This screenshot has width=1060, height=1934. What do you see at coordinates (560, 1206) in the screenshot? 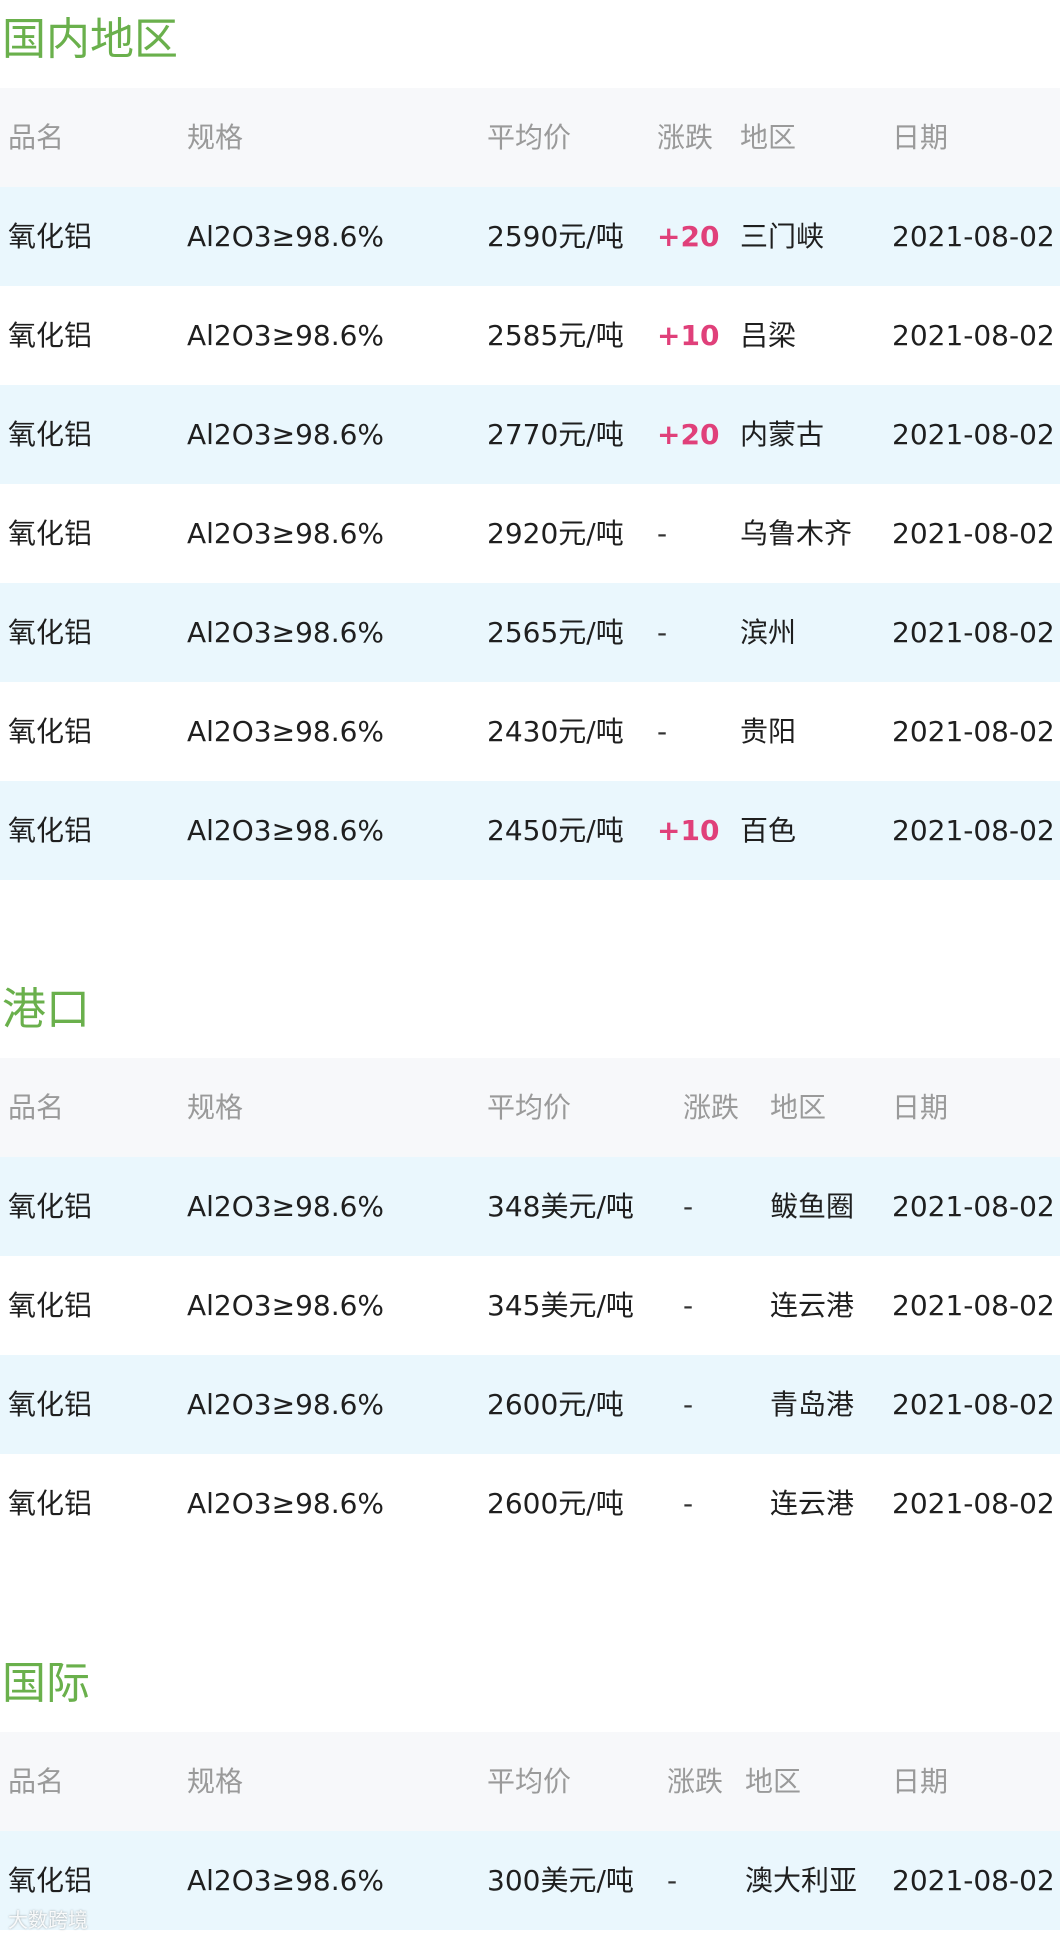
I see `cell-price: 348美元/吨` at bounding box center [560, 1206].